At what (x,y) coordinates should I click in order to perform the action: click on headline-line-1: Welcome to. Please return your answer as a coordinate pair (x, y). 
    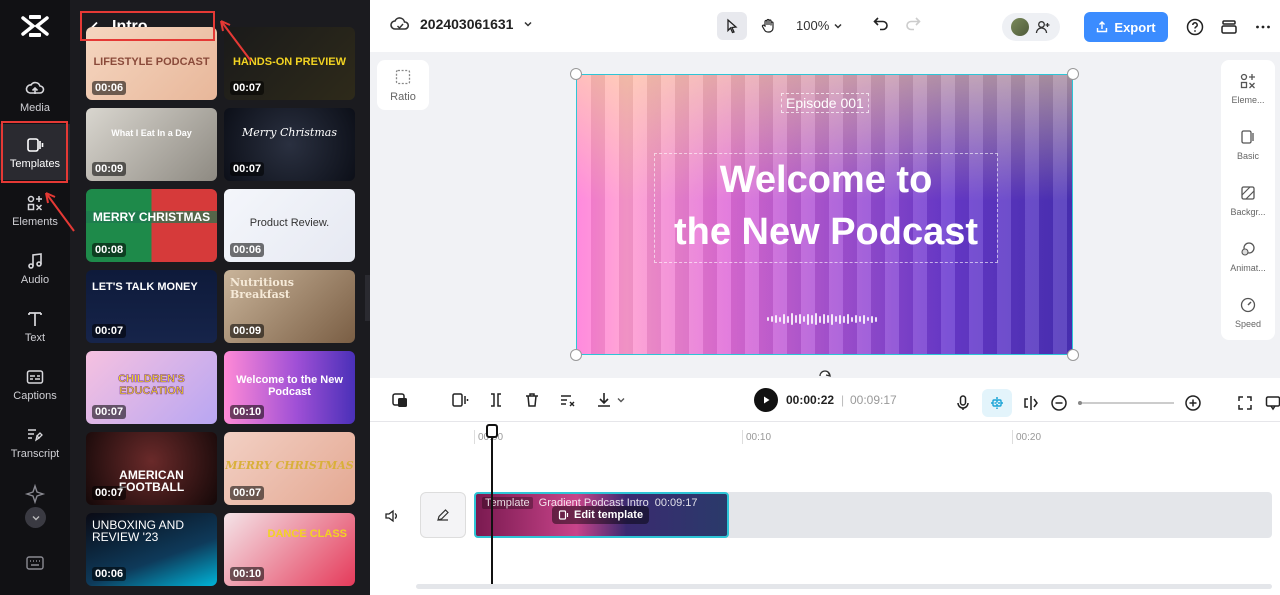
    Looking at the image, I should click on (826, 180).